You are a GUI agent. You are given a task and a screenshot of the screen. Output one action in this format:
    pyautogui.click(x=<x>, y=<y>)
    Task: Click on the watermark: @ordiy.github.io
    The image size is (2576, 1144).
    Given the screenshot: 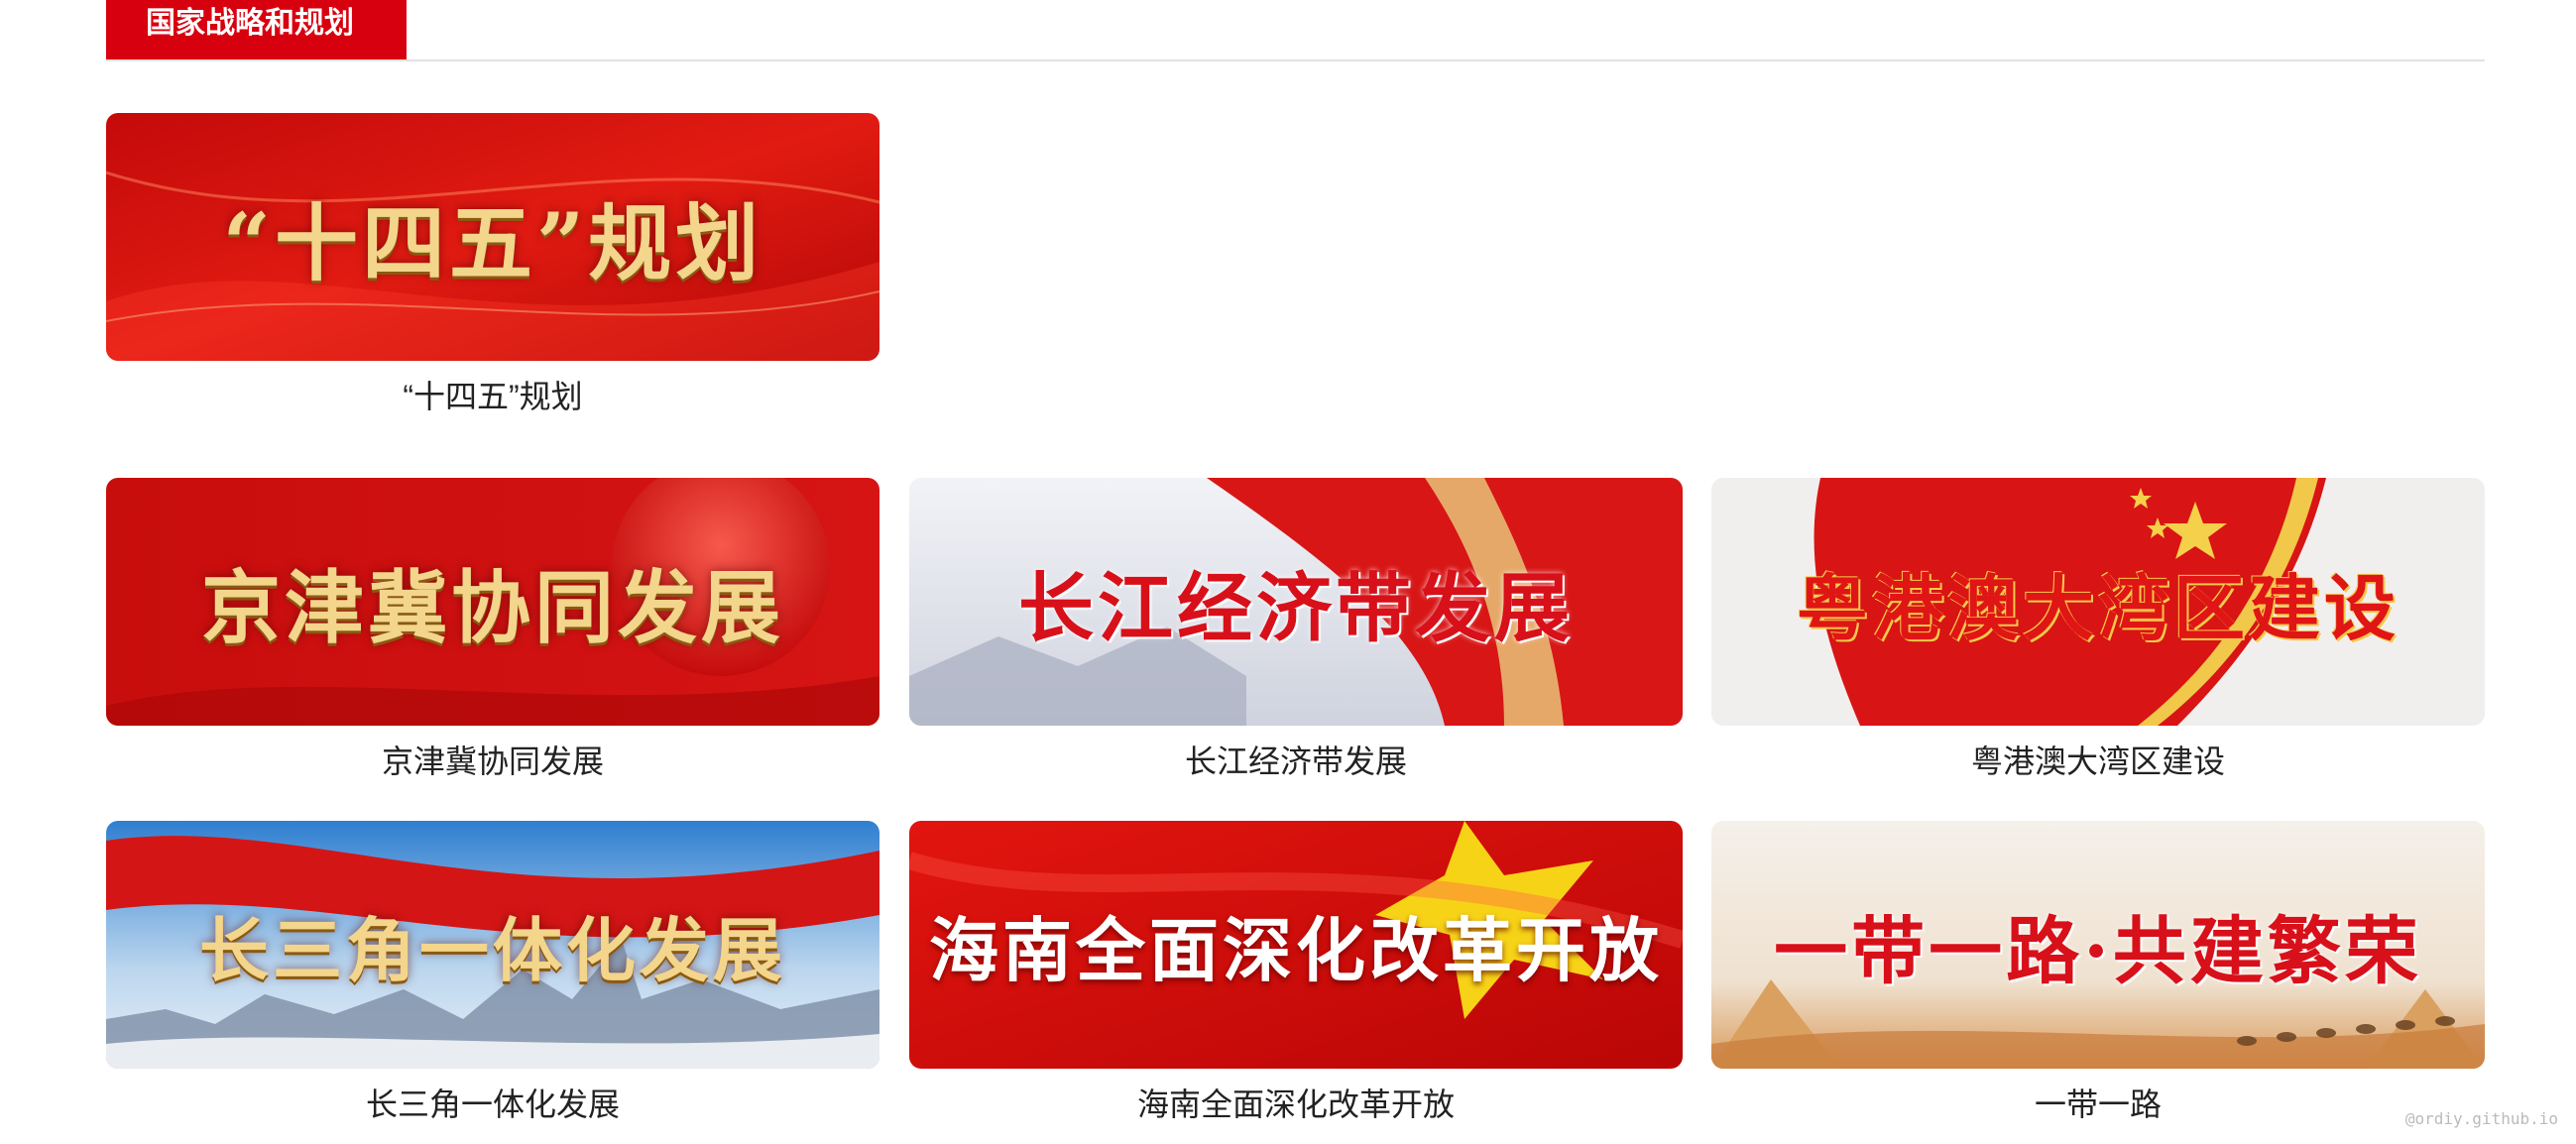 What is the action you would take?
    pyautogui.click(x=2481, y=1118)
    